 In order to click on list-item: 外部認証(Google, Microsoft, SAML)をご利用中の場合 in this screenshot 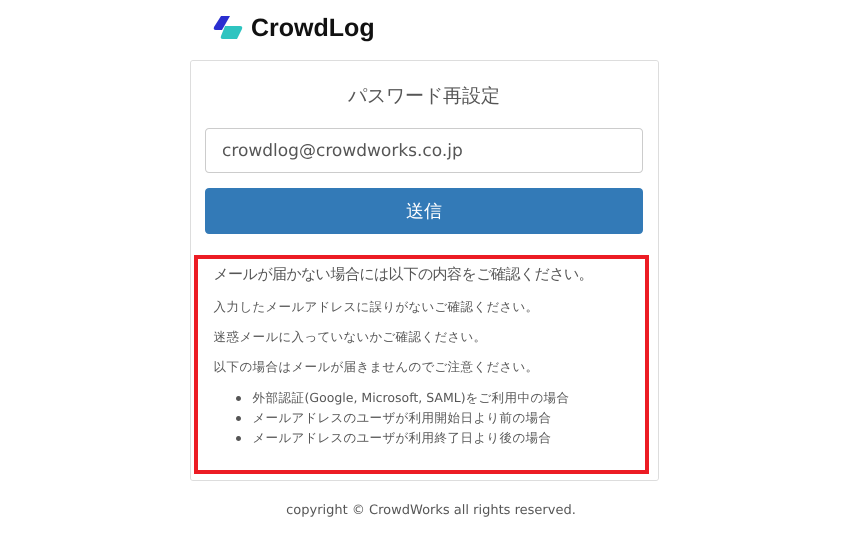, I will do `click(411, 398)`.